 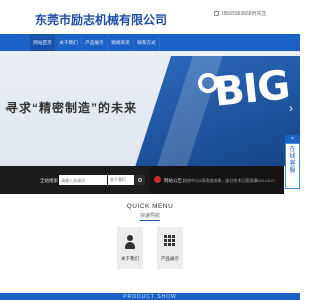 What do you see at coordinates (292, 157) in the screenshot?
I see `side-tab-char: 线` at bounding box center [292, 157].